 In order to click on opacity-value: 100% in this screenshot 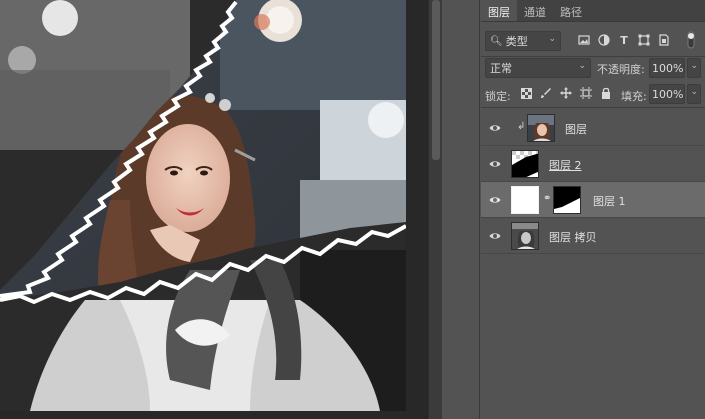, I will do `click(668, 68)`.